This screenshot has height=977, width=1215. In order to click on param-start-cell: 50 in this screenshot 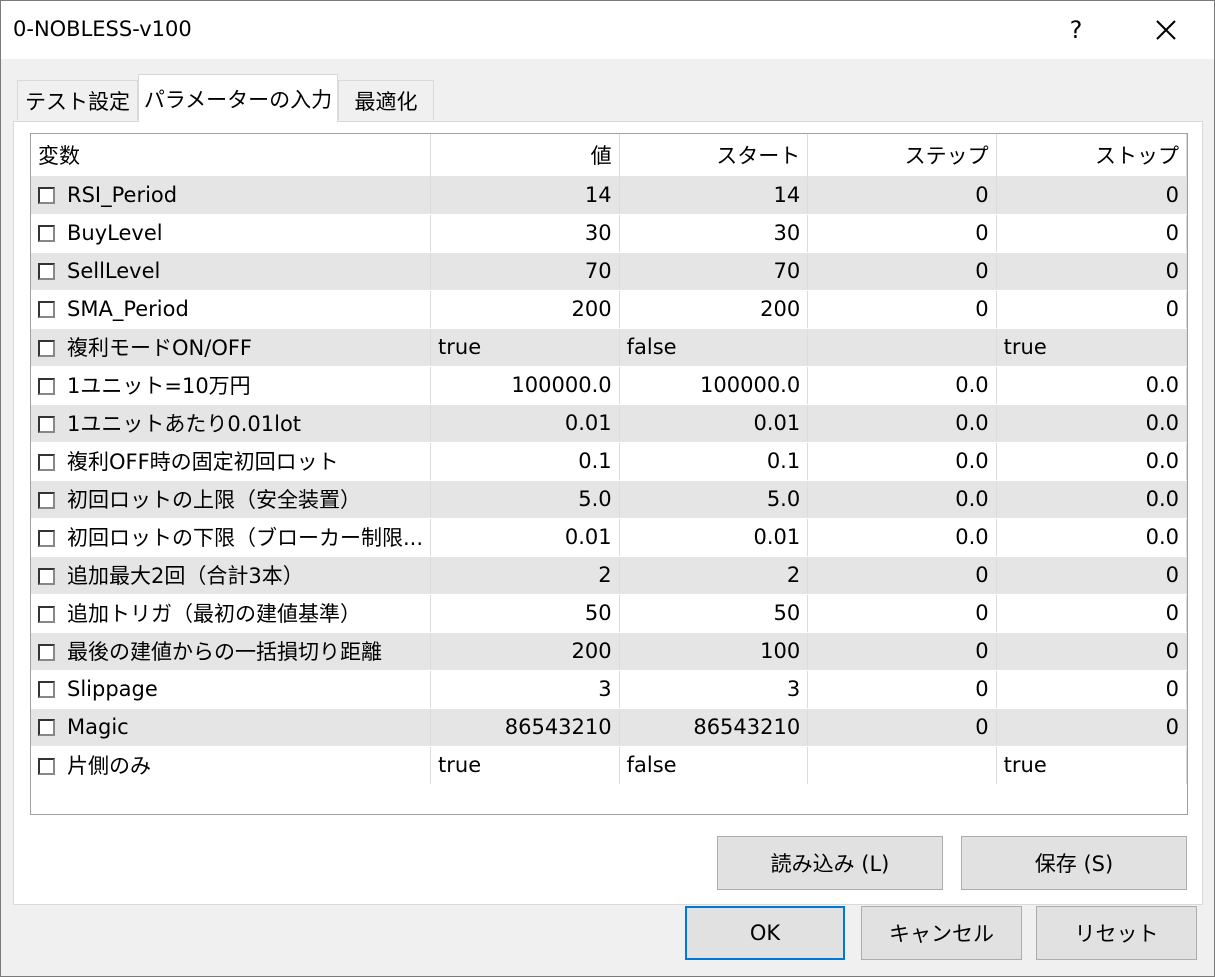, I will do `click(714, 613)`.